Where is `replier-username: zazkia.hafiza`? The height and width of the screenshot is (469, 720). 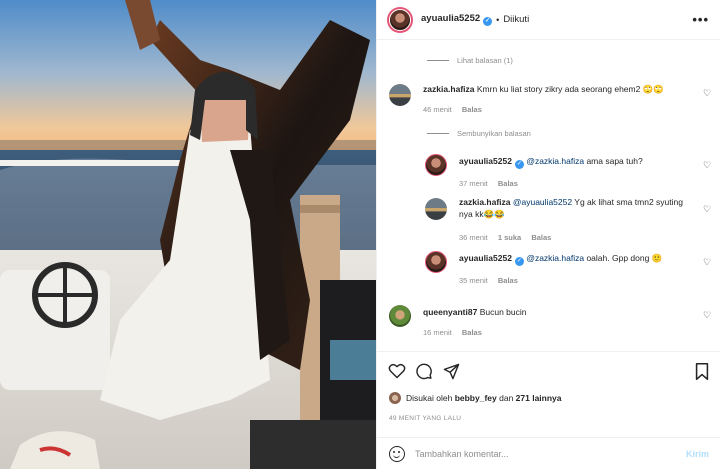 replier-username: zazkia.hafiza is located at coordinates (485, 202).